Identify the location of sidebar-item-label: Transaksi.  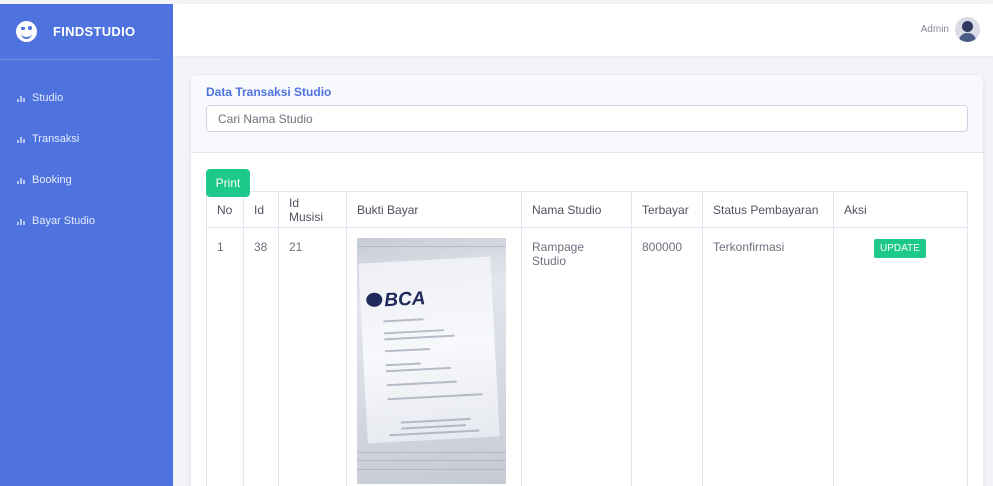
(56, 138).